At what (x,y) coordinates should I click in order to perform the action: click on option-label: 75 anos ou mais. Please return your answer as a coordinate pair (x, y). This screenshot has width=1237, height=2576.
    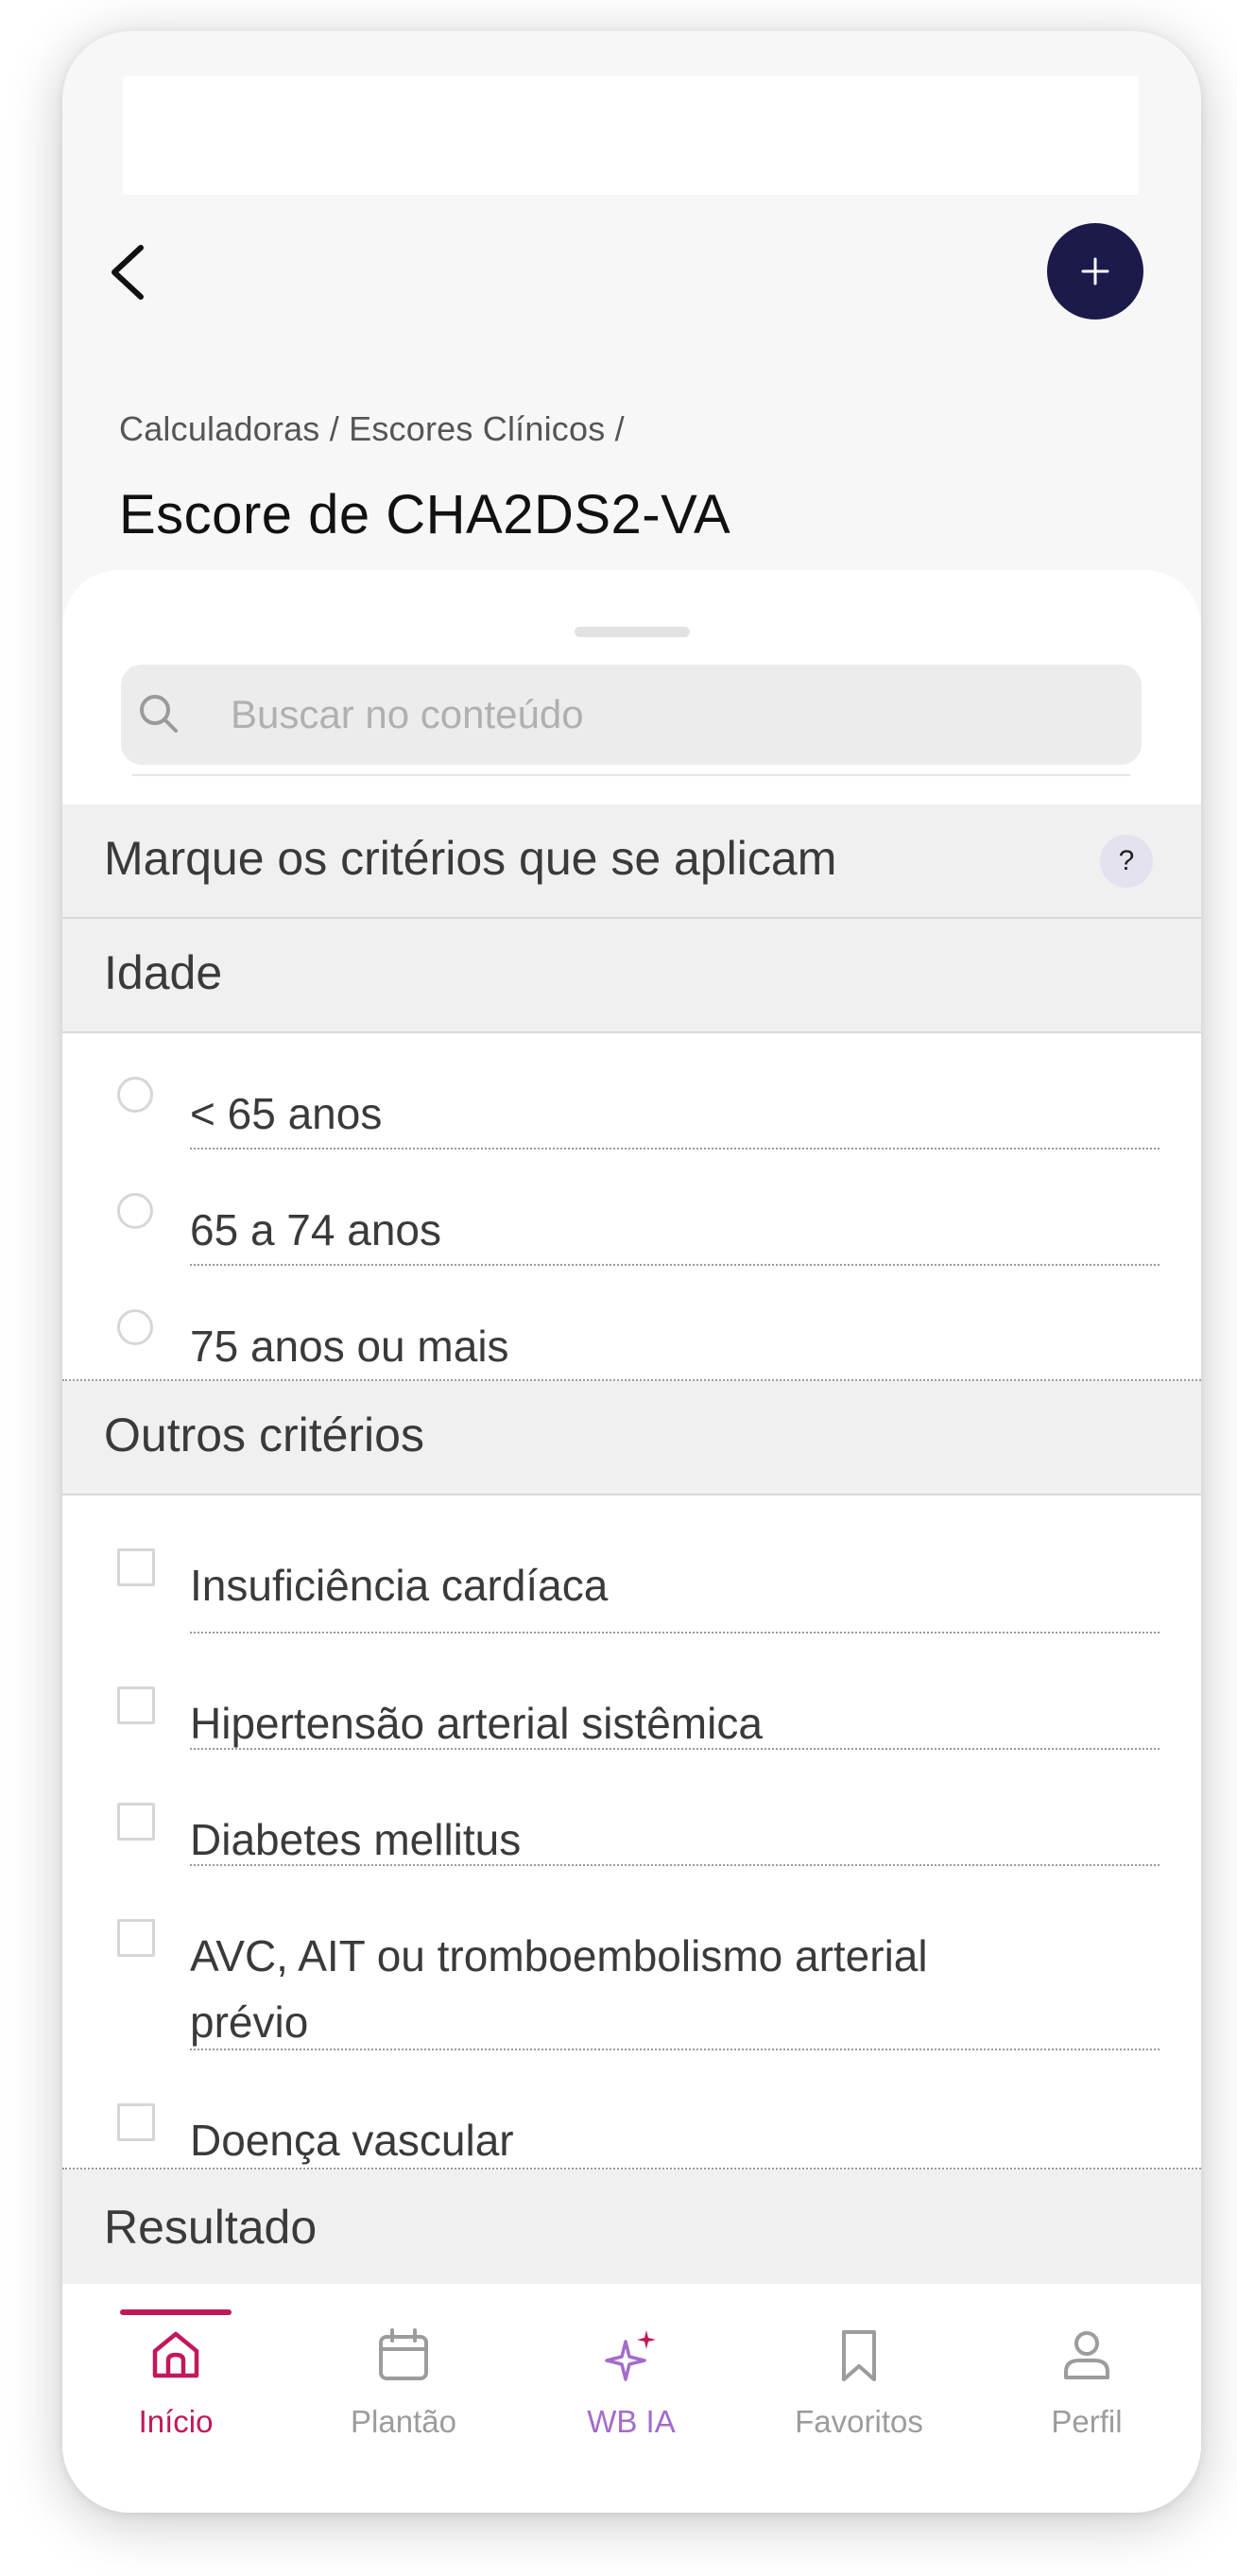
    Looking at the image, I should click on (349, 1346).